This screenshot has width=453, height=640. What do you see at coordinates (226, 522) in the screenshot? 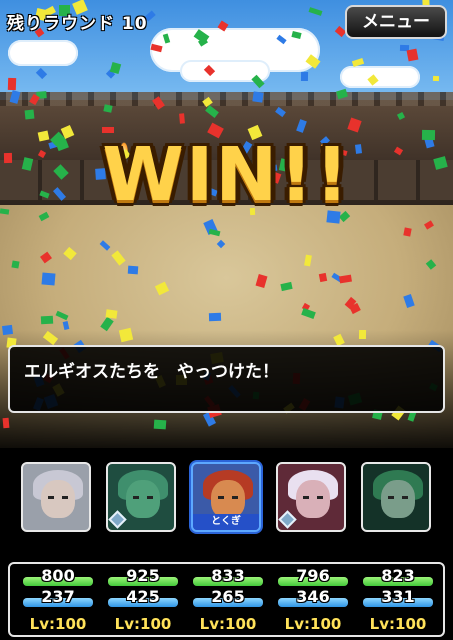
I see `skill-badge: とくぎ` at bounding box center [226, 522].